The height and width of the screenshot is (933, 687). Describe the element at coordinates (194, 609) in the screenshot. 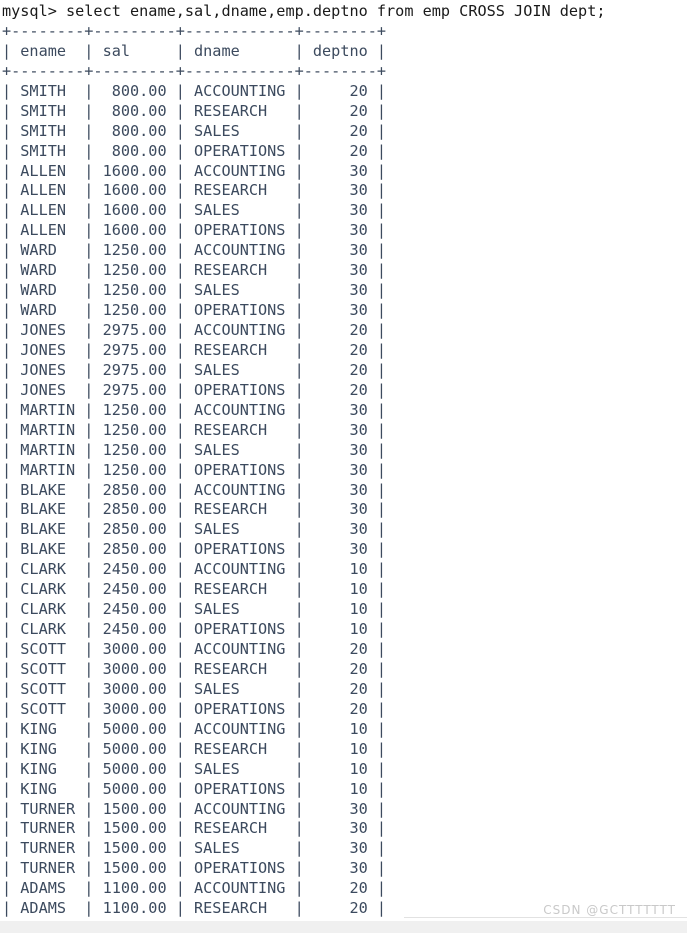

I see `table-row: | CLARK | 2450.00 | SALES | 10 |` at that location.